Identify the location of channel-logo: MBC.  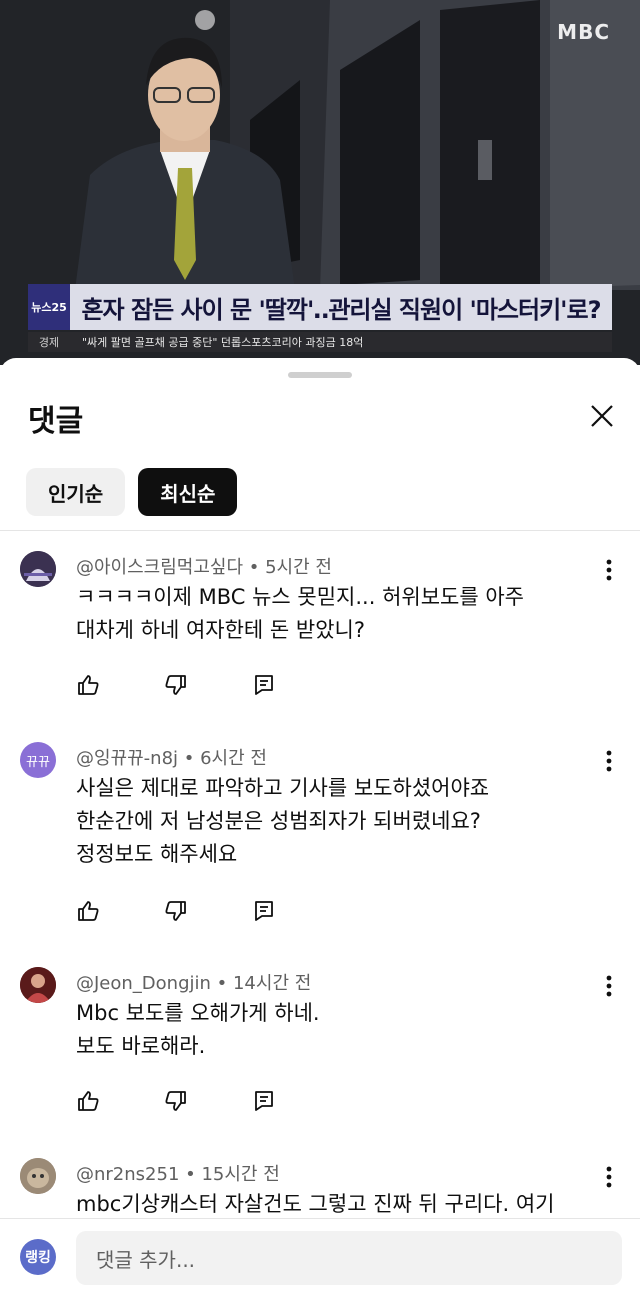
(583, 32).